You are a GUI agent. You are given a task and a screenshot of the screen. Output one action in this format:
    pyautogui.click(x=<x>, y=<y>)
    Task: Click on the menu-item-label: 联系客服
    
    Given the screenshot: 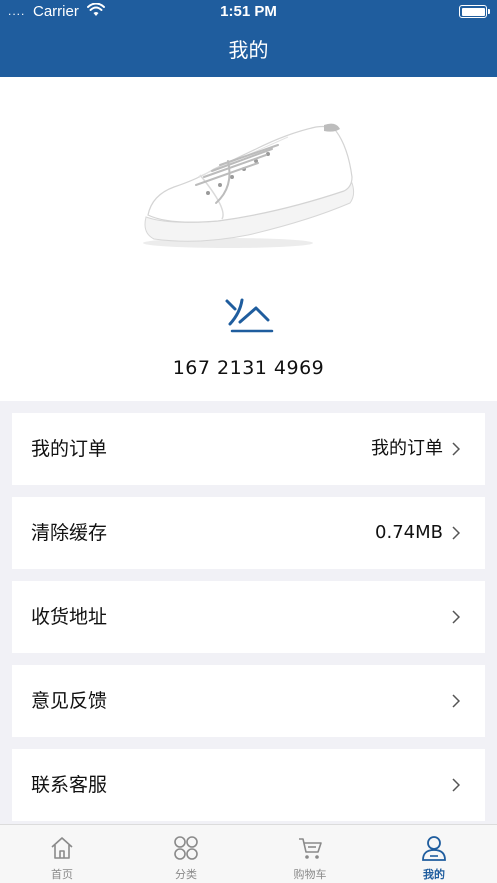 What is the action you would take?
    pyautogui.click(x=69, y=785)
    